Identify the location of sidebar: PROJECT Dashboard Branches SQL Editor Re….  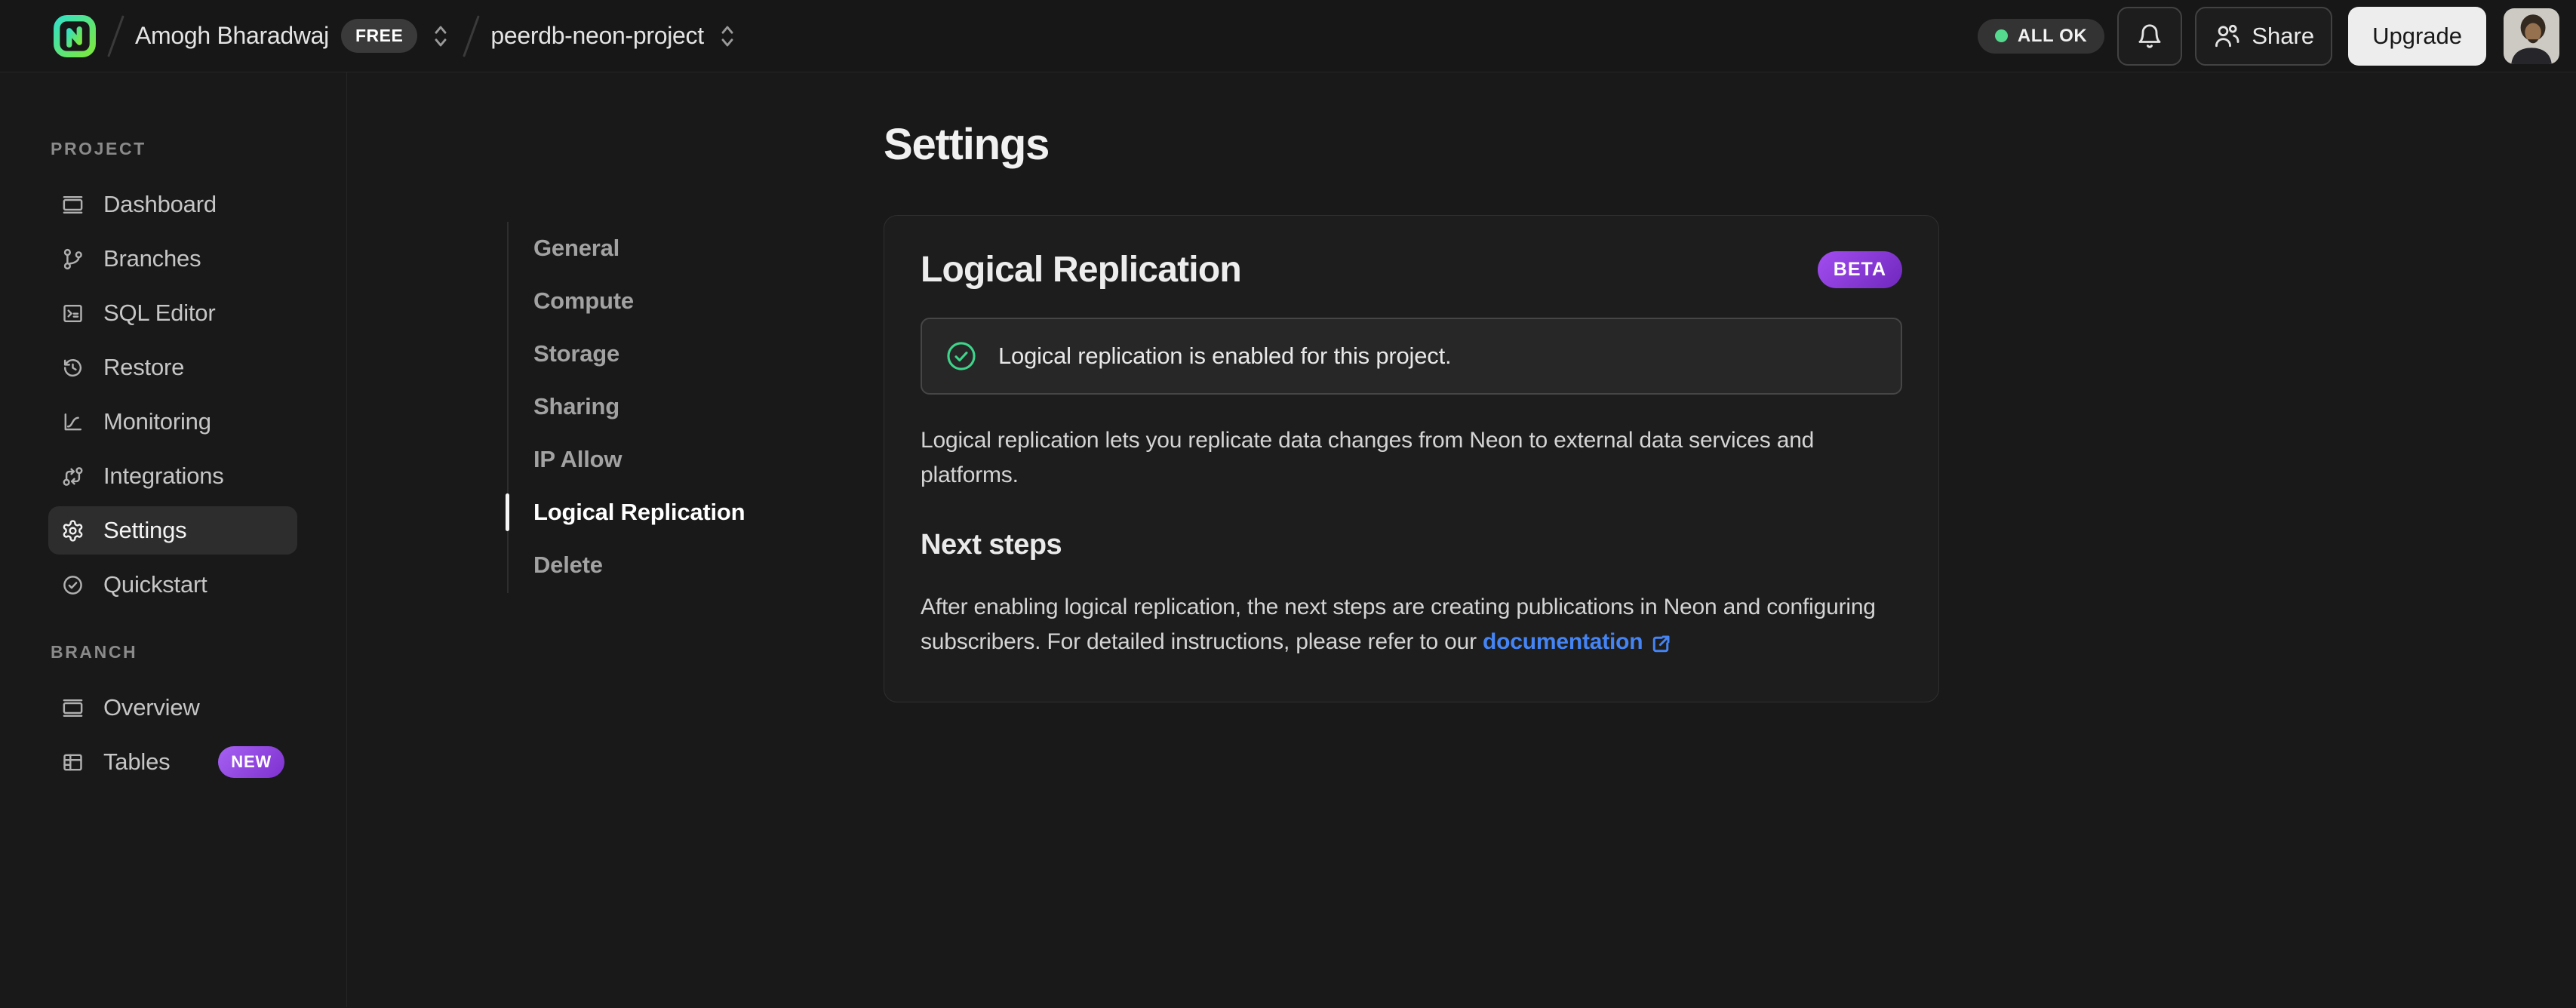
(173, 539).